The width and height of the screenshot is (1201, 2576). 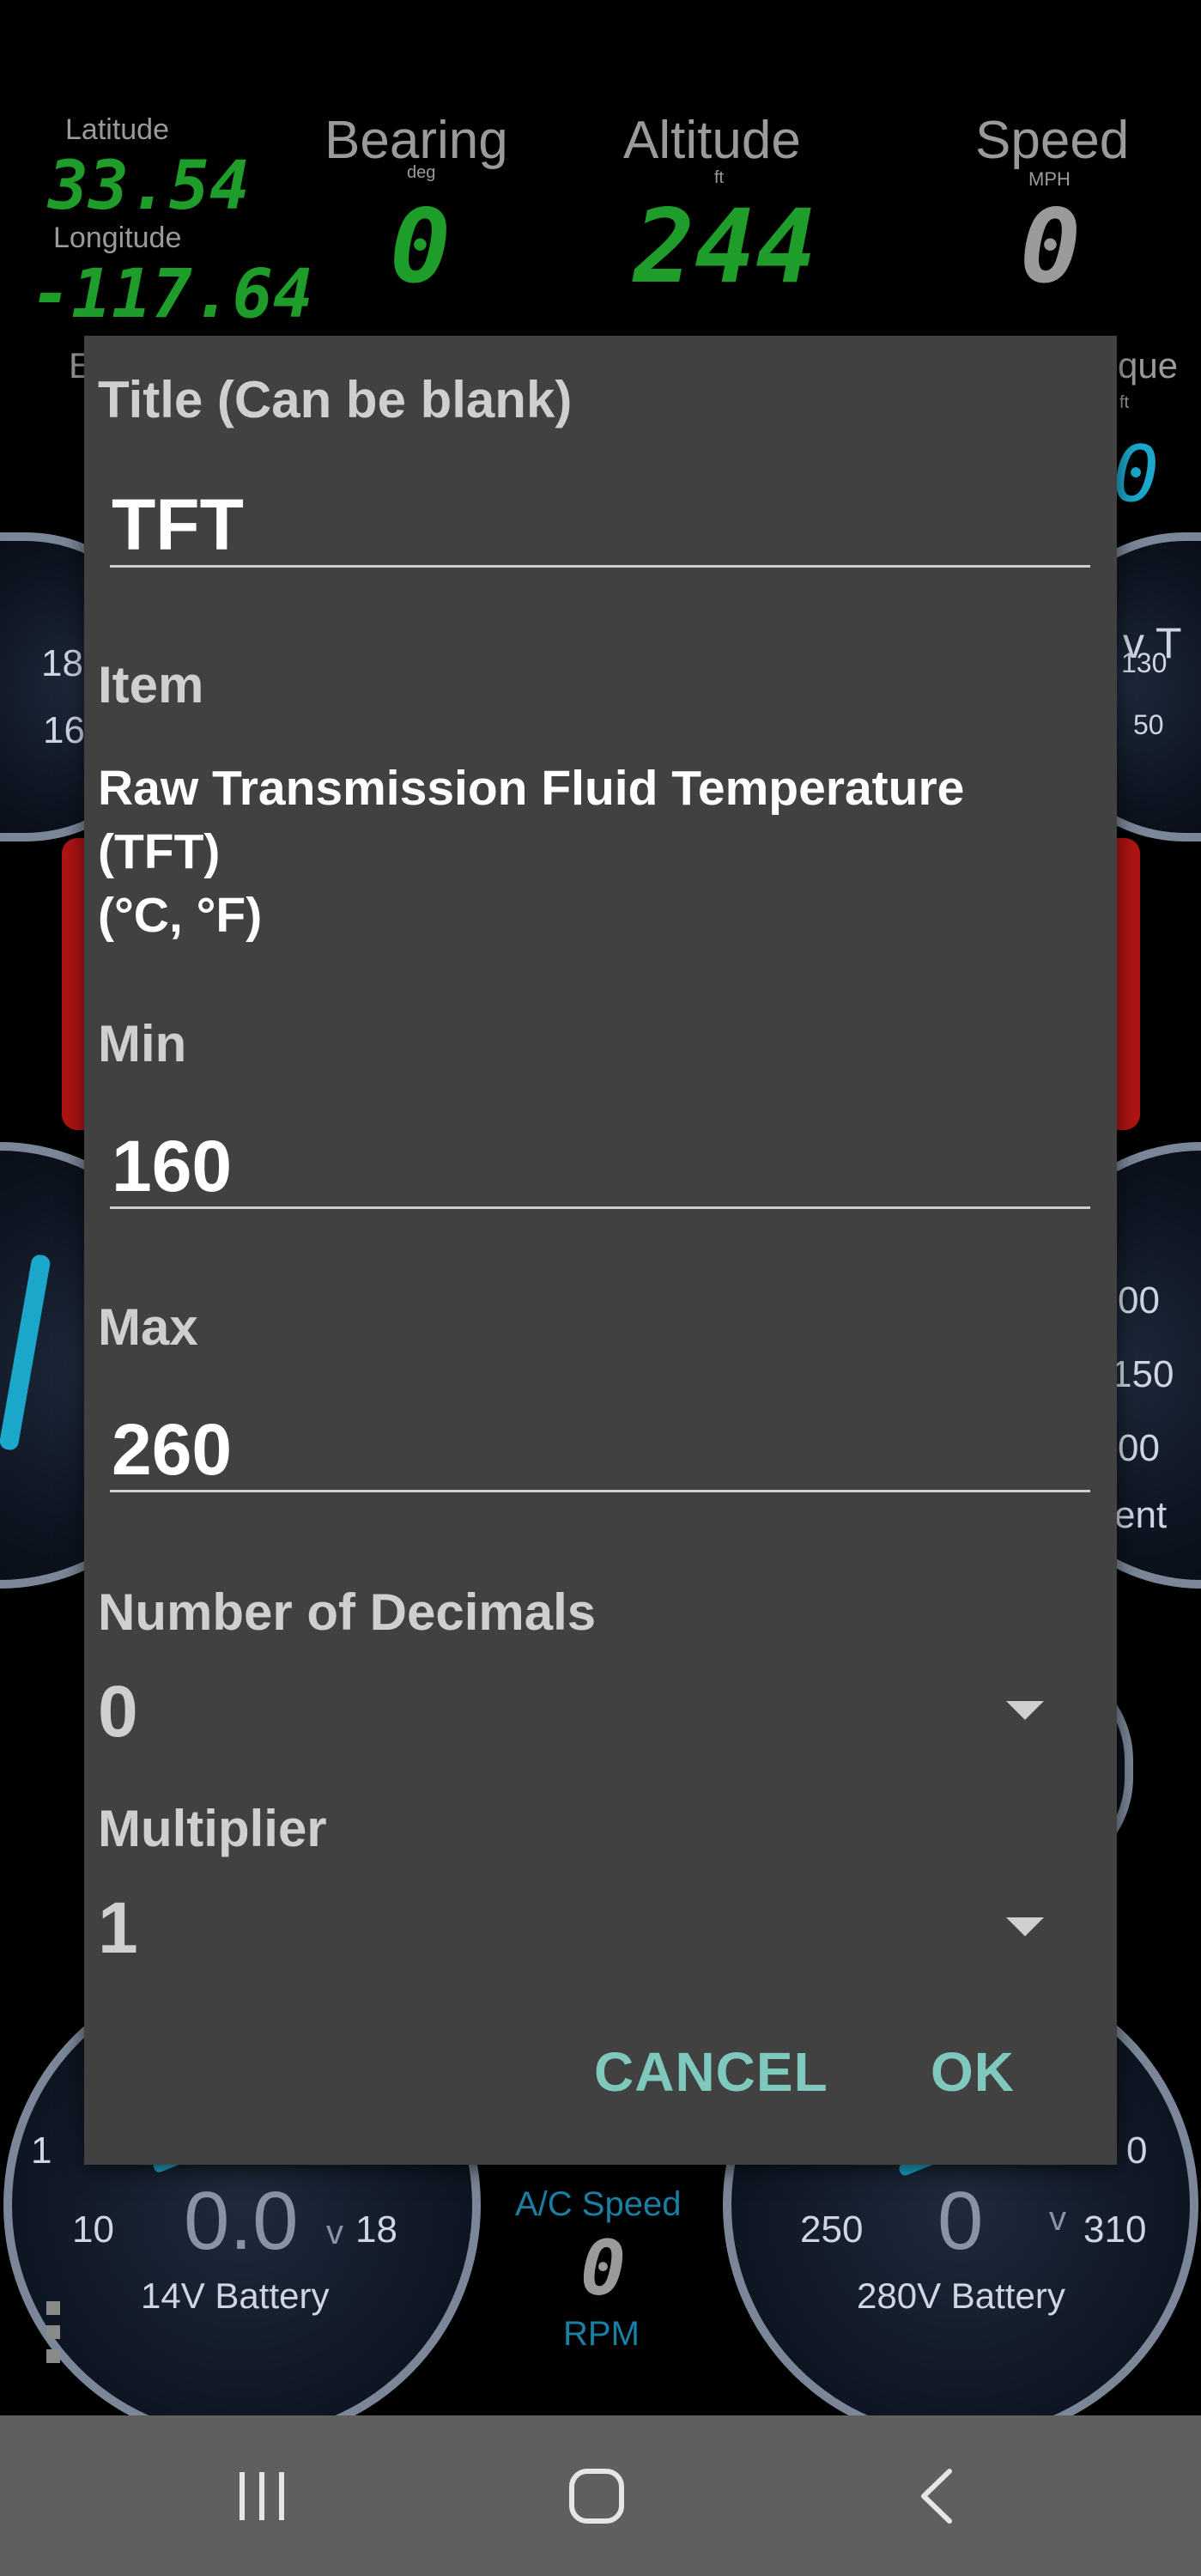 What do you see at coordinates (376, 2229) in the screenshot?
I see `battery14-tick-max: 18` at bounding box center [376, 2229].